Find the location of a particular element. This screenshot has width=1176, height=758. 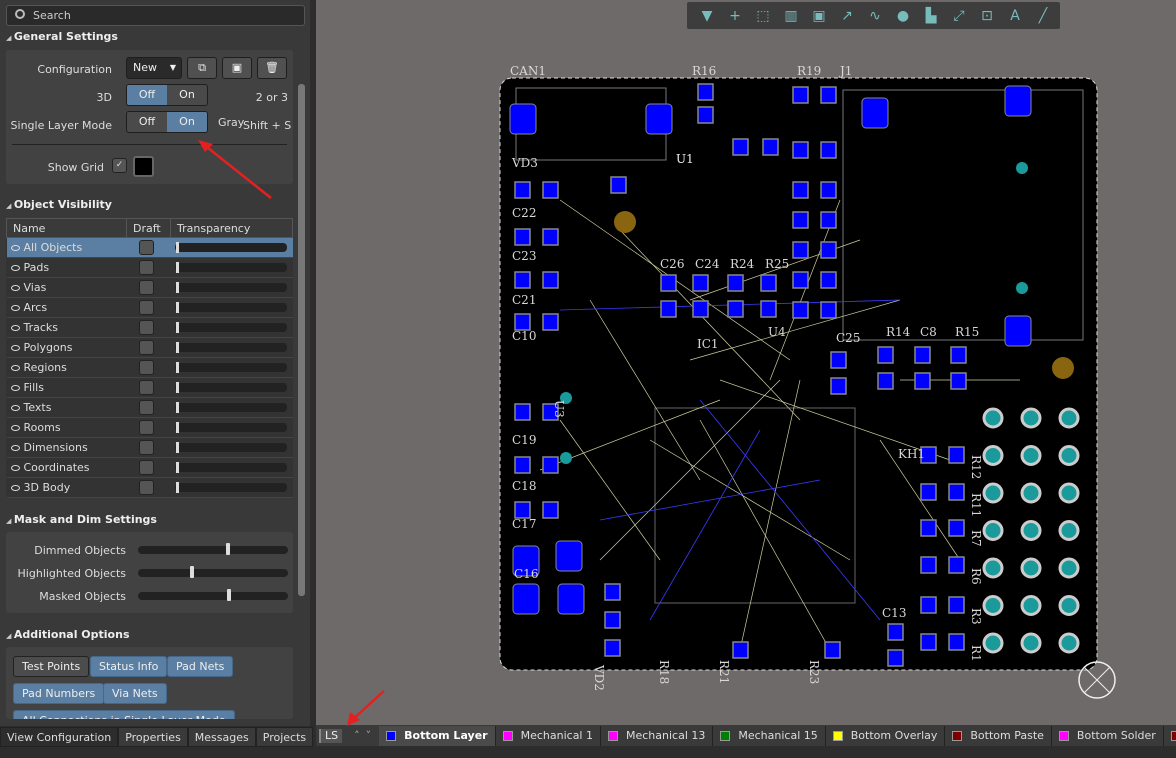

search-input: Search is located at coordinates (155, 15).